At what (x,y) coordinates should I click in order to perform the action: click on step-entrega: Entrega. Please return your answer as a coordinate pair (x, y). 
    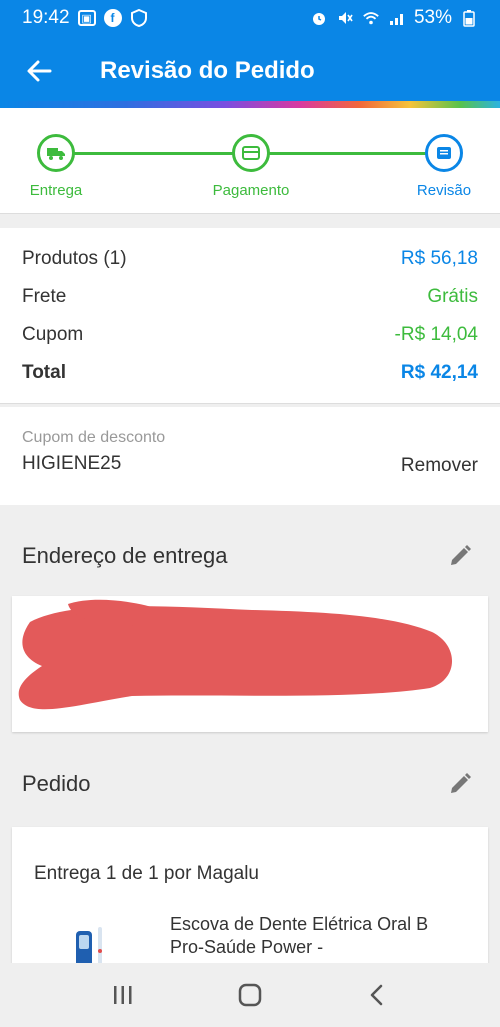
    Looking at the image, I should click on (56, 166).